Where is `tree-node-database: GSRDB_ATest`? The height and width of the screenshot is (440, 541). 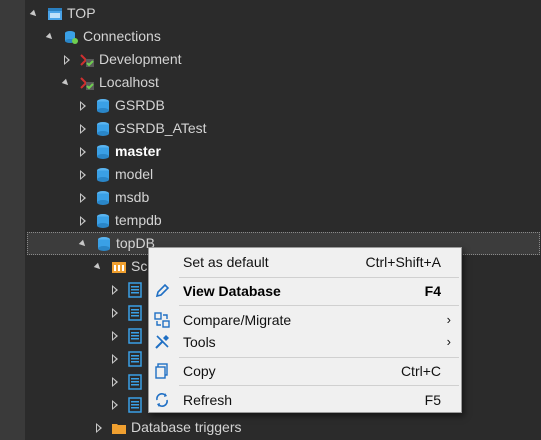
tree-node-database: GSRDB_ATest is located at coordinates (142, 128).